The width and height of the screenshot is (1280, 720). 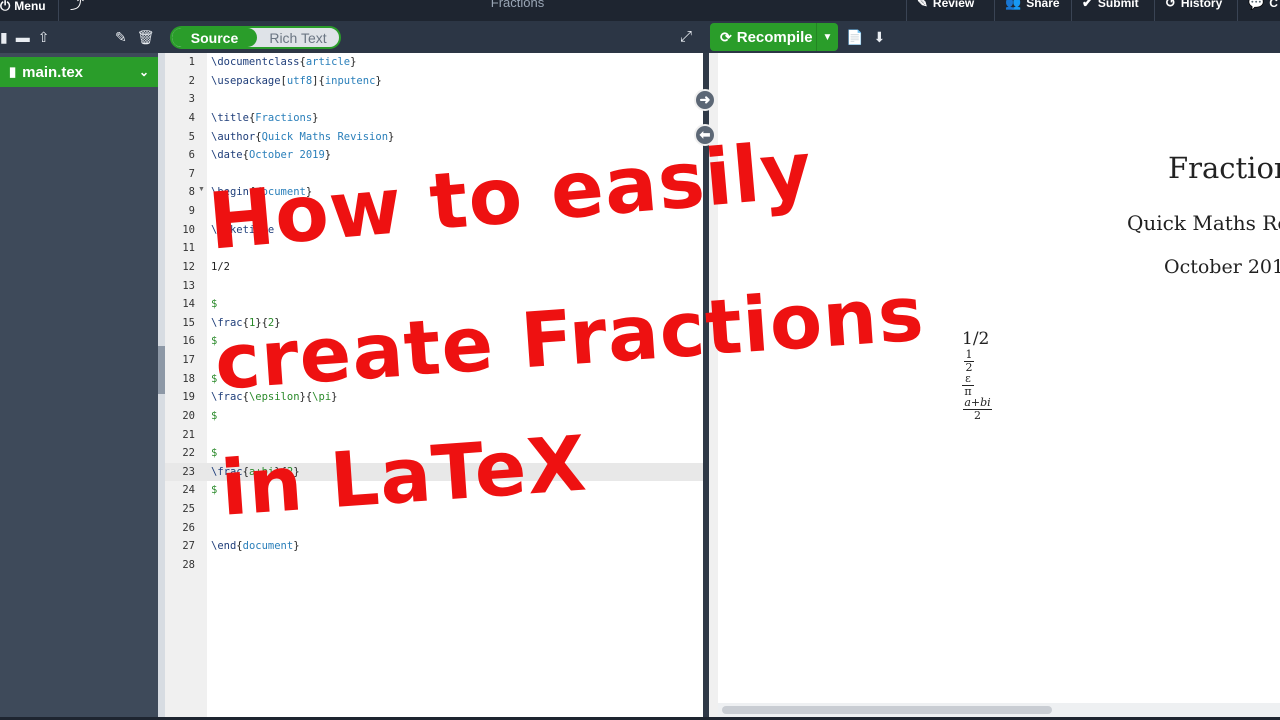 What do you see at coordinates (188, 248) in the screenshot?
I see `line-number: 11` at bounding box center [188, 248].